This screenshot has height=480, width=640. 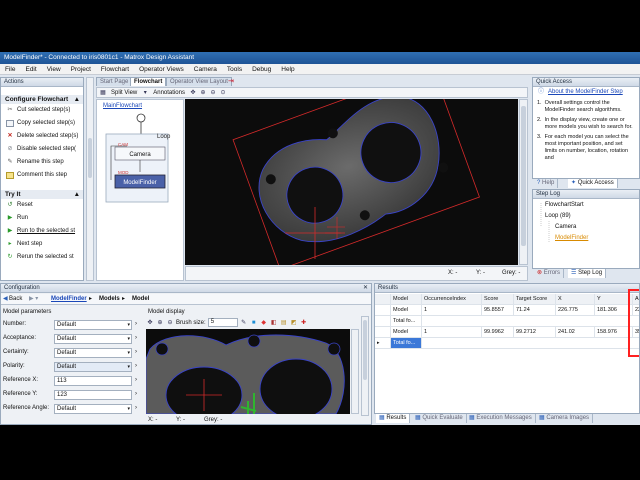 I want to click on menu-edit: Edit, so click(x=30, y=69).